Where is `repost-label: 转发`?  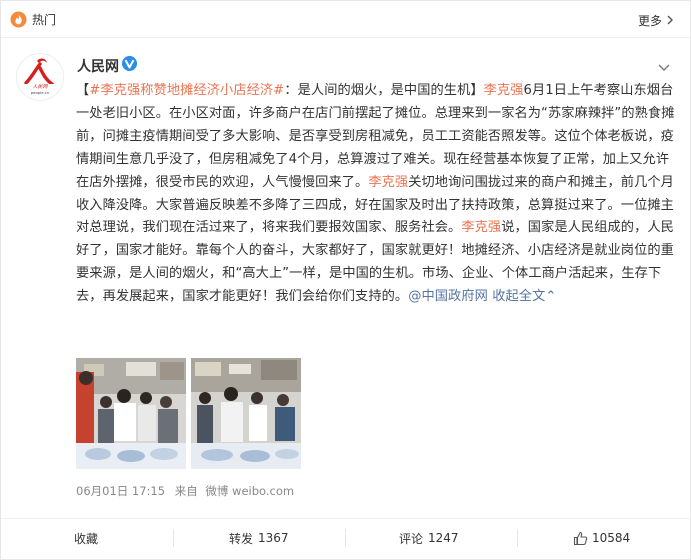
repost-label: 转发 is located at coordinates (241, 538).